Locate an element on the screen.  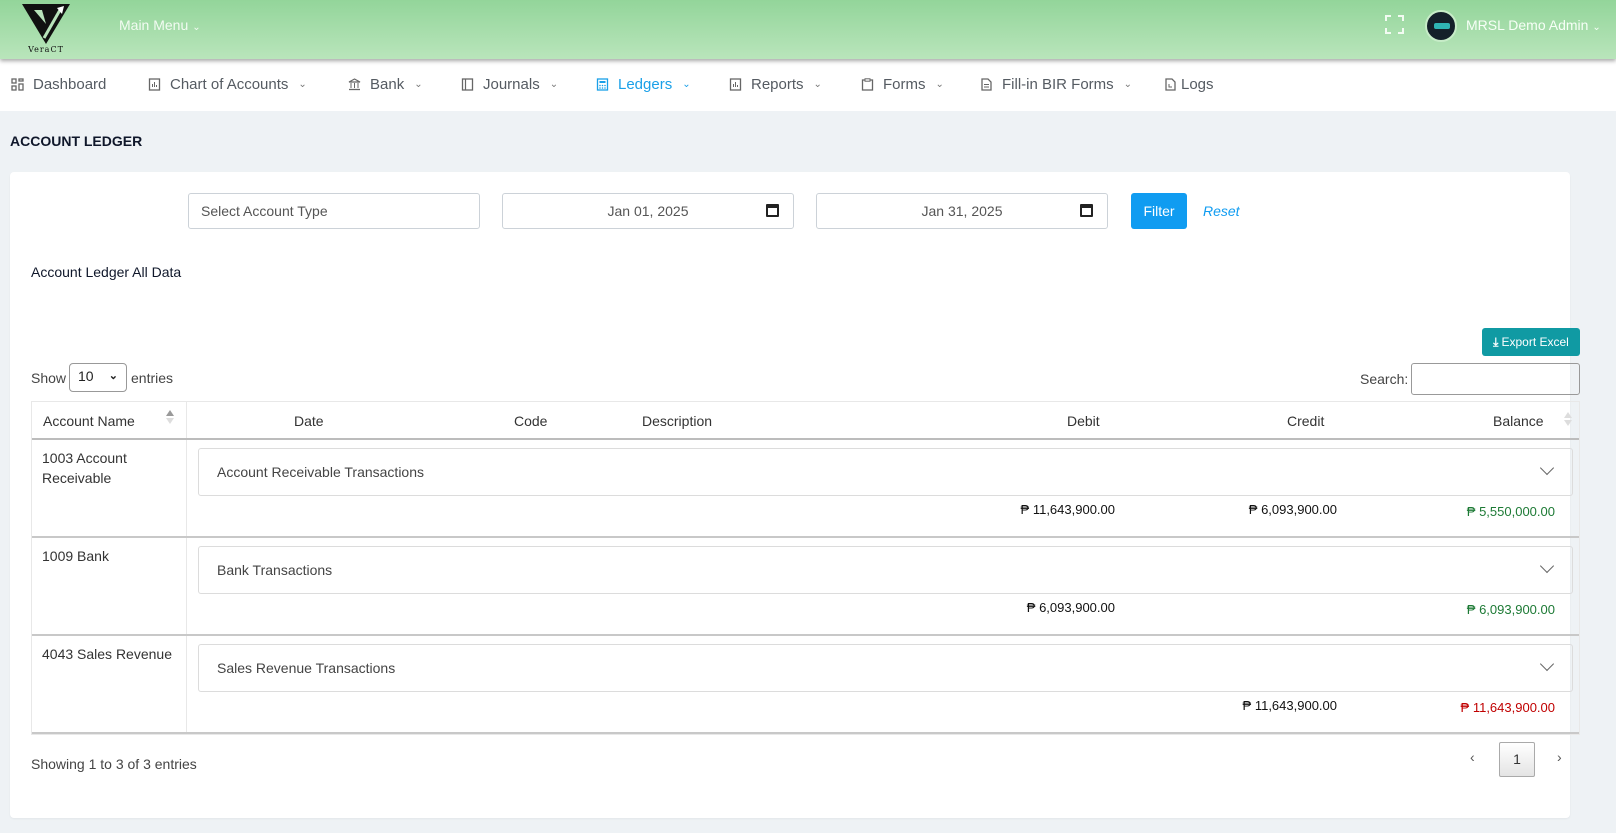
entries-label: entries is located at coordinates (152, 378).